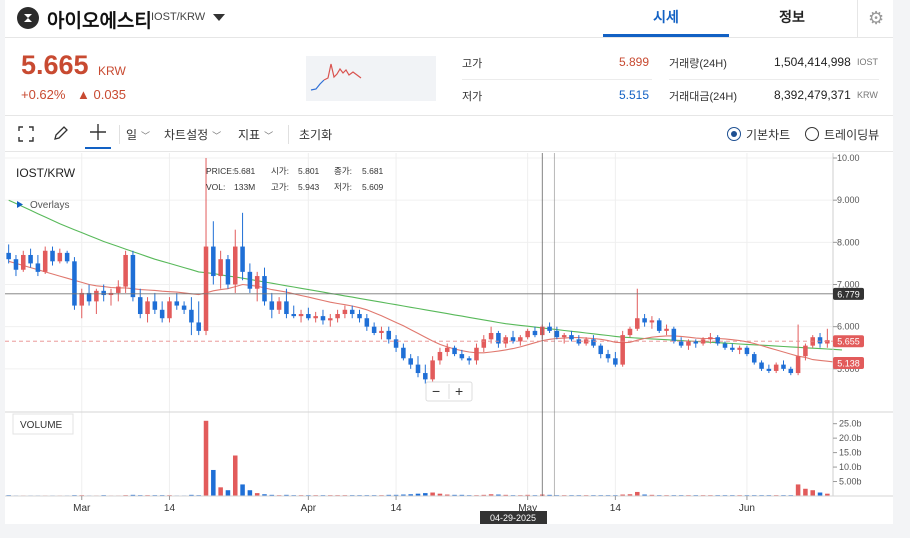 This screenshot has width=910, height=538. What do you see at coordinates (49, 205) in the screenshot?
I see `overlays-label: Overlays` at bounding box center [49, 205].